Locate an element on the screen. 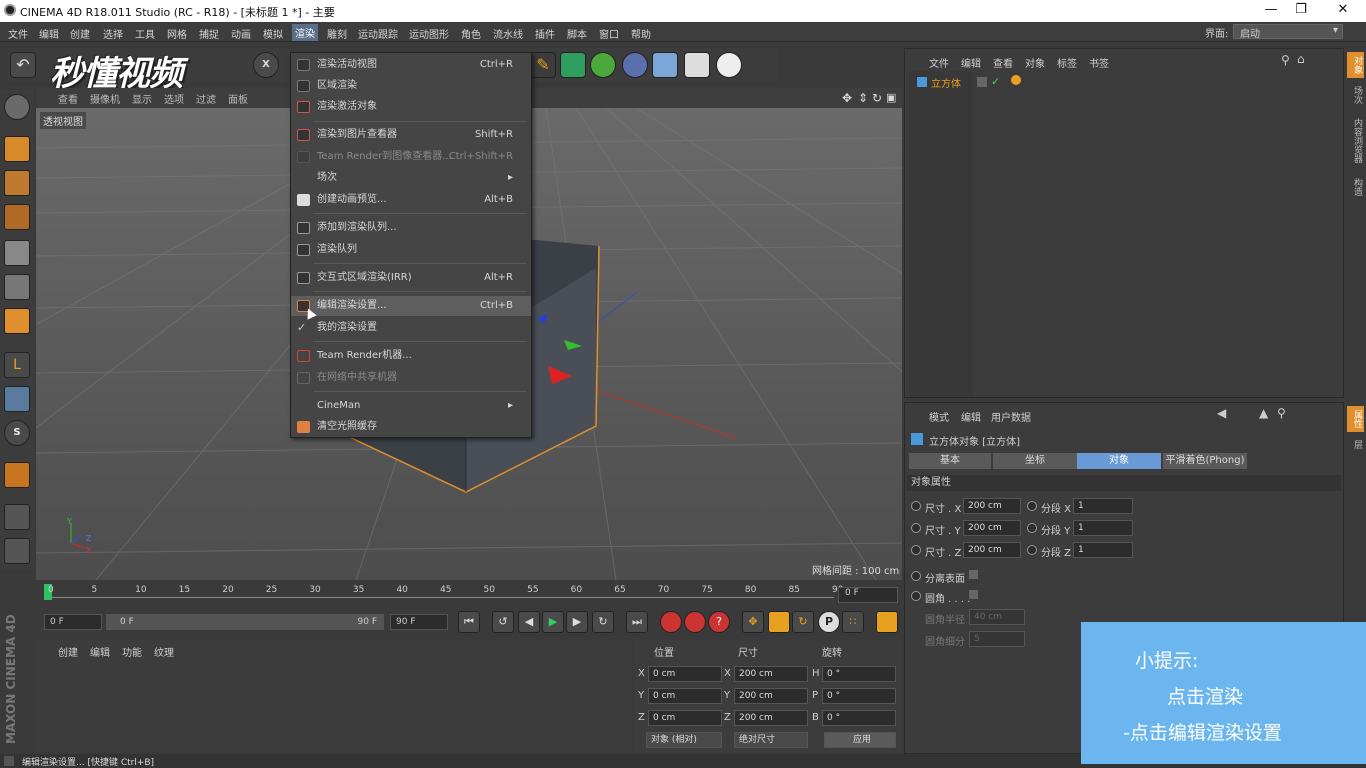 The height and width of the screenshot is (768, 1366). size-z-field: 200 cm is located at coordinates (771, 718).